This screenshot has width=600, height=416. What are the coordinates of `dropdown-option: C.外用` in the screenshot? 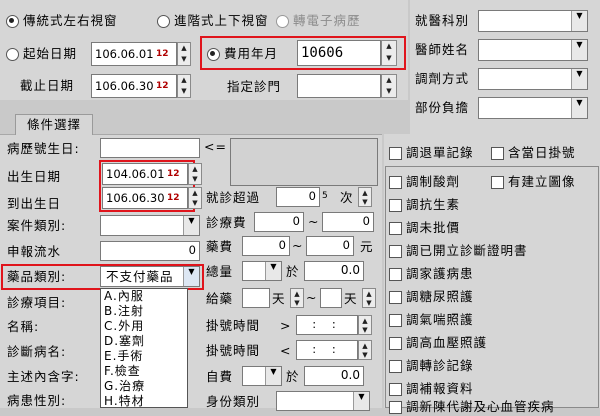 It's located at (144, 326).